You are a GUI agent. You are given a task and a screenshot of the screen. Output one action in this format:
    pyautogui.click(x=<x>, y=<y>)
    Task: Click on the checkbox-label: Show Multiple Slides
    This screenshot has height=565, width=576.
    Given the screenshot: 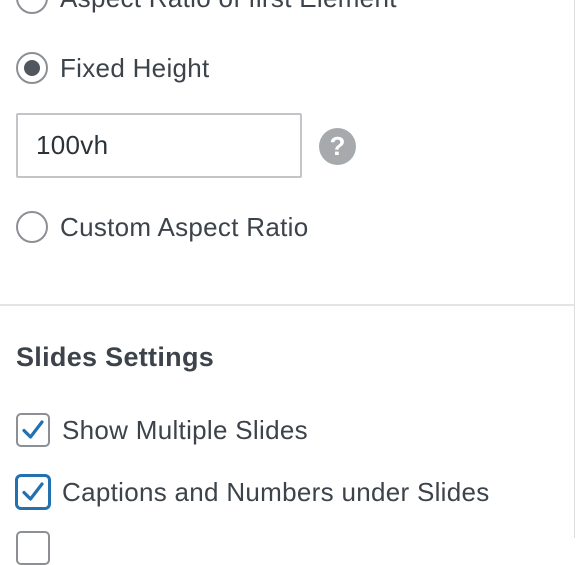 What is the action you would take?
    pyautogui.click(x=185, y=429)
    